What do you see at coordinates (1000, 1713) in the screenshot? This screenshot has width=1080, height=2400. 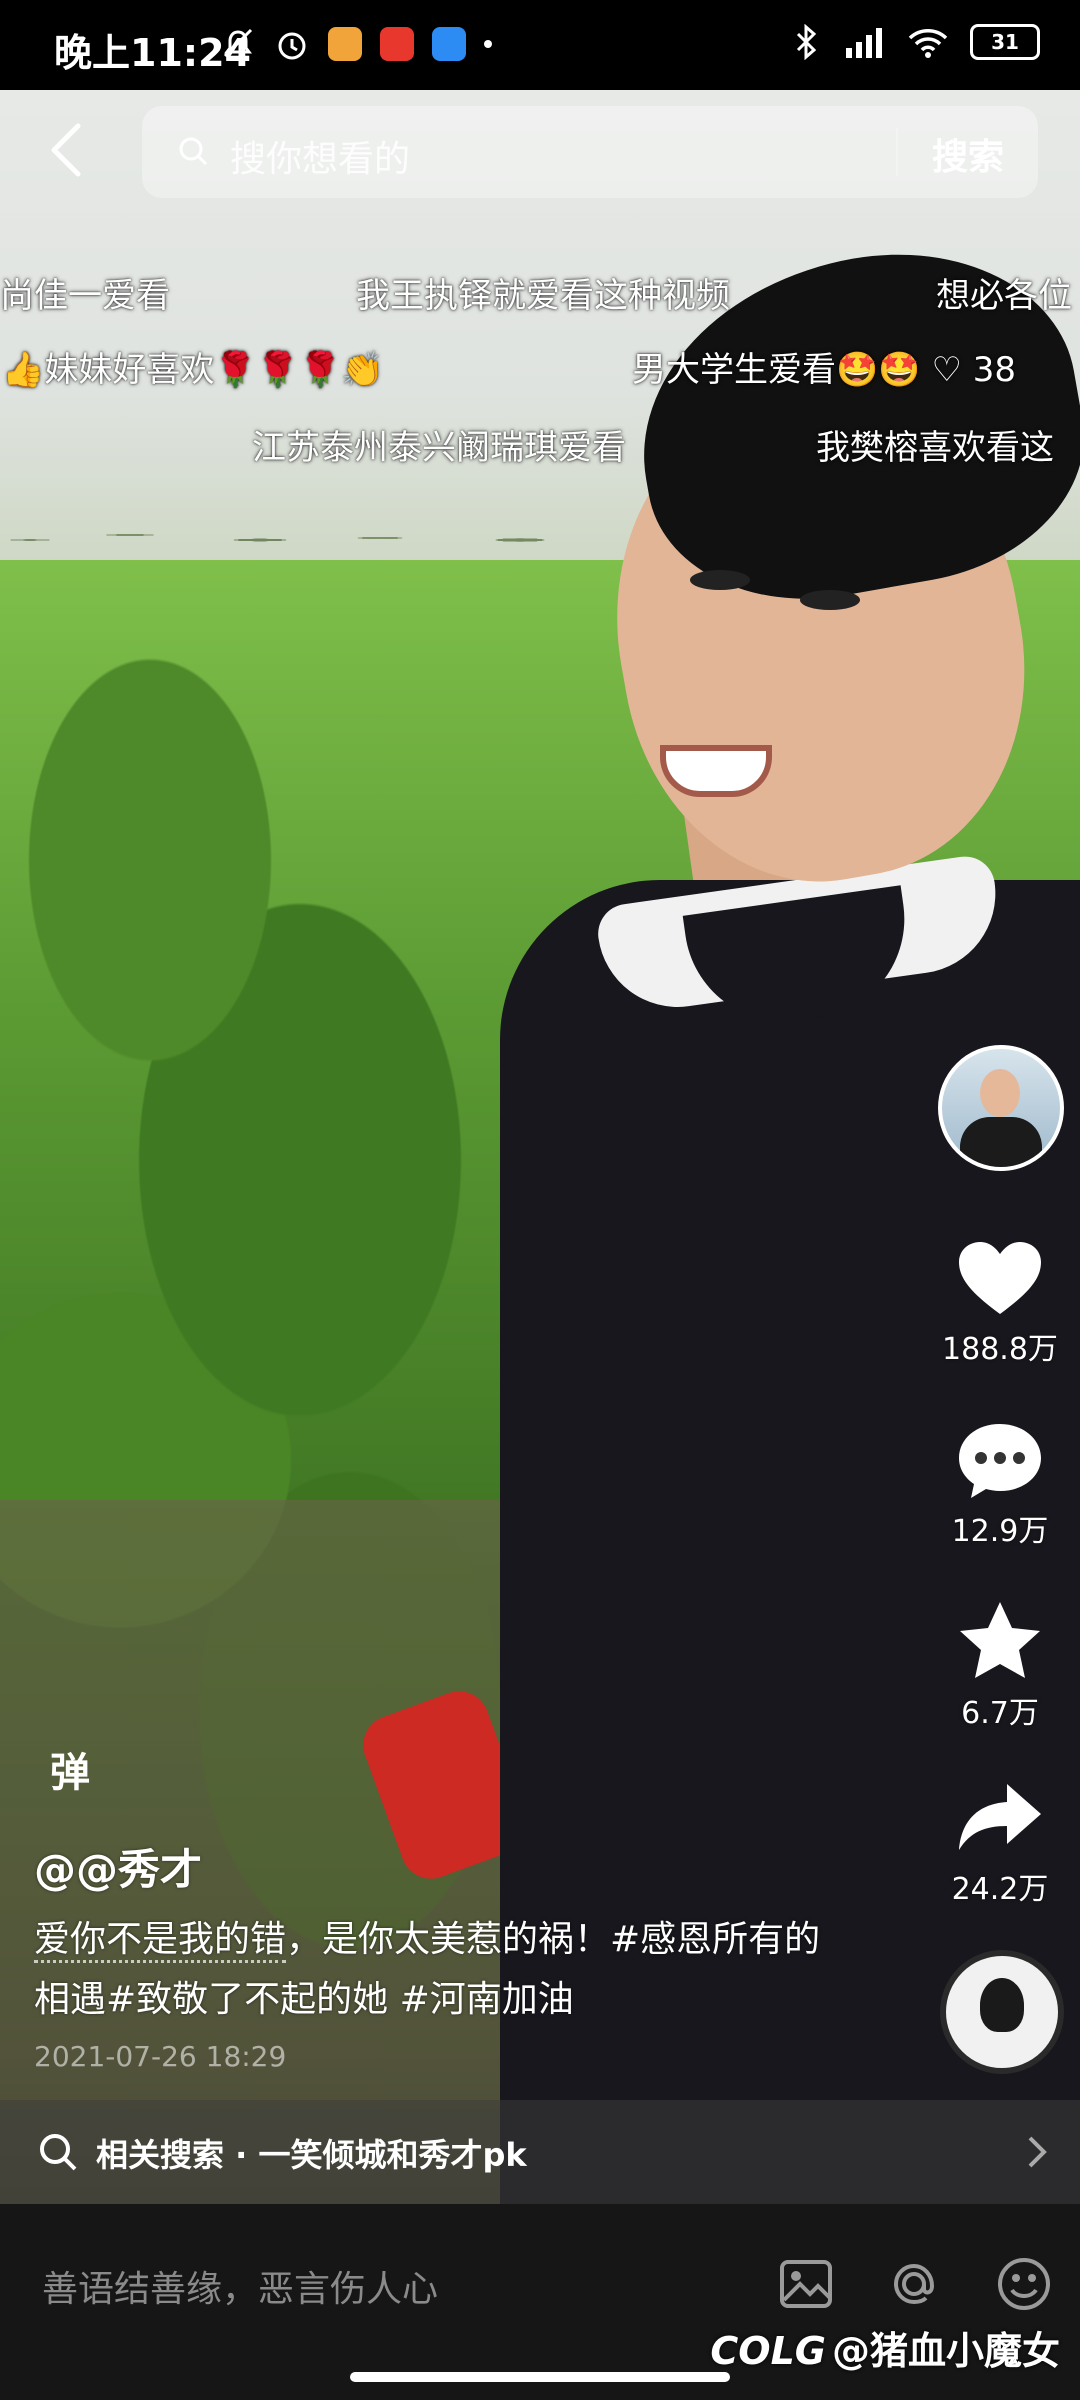 I see `favorite-count: 6.7万` at bounding box center [1000, 1713].